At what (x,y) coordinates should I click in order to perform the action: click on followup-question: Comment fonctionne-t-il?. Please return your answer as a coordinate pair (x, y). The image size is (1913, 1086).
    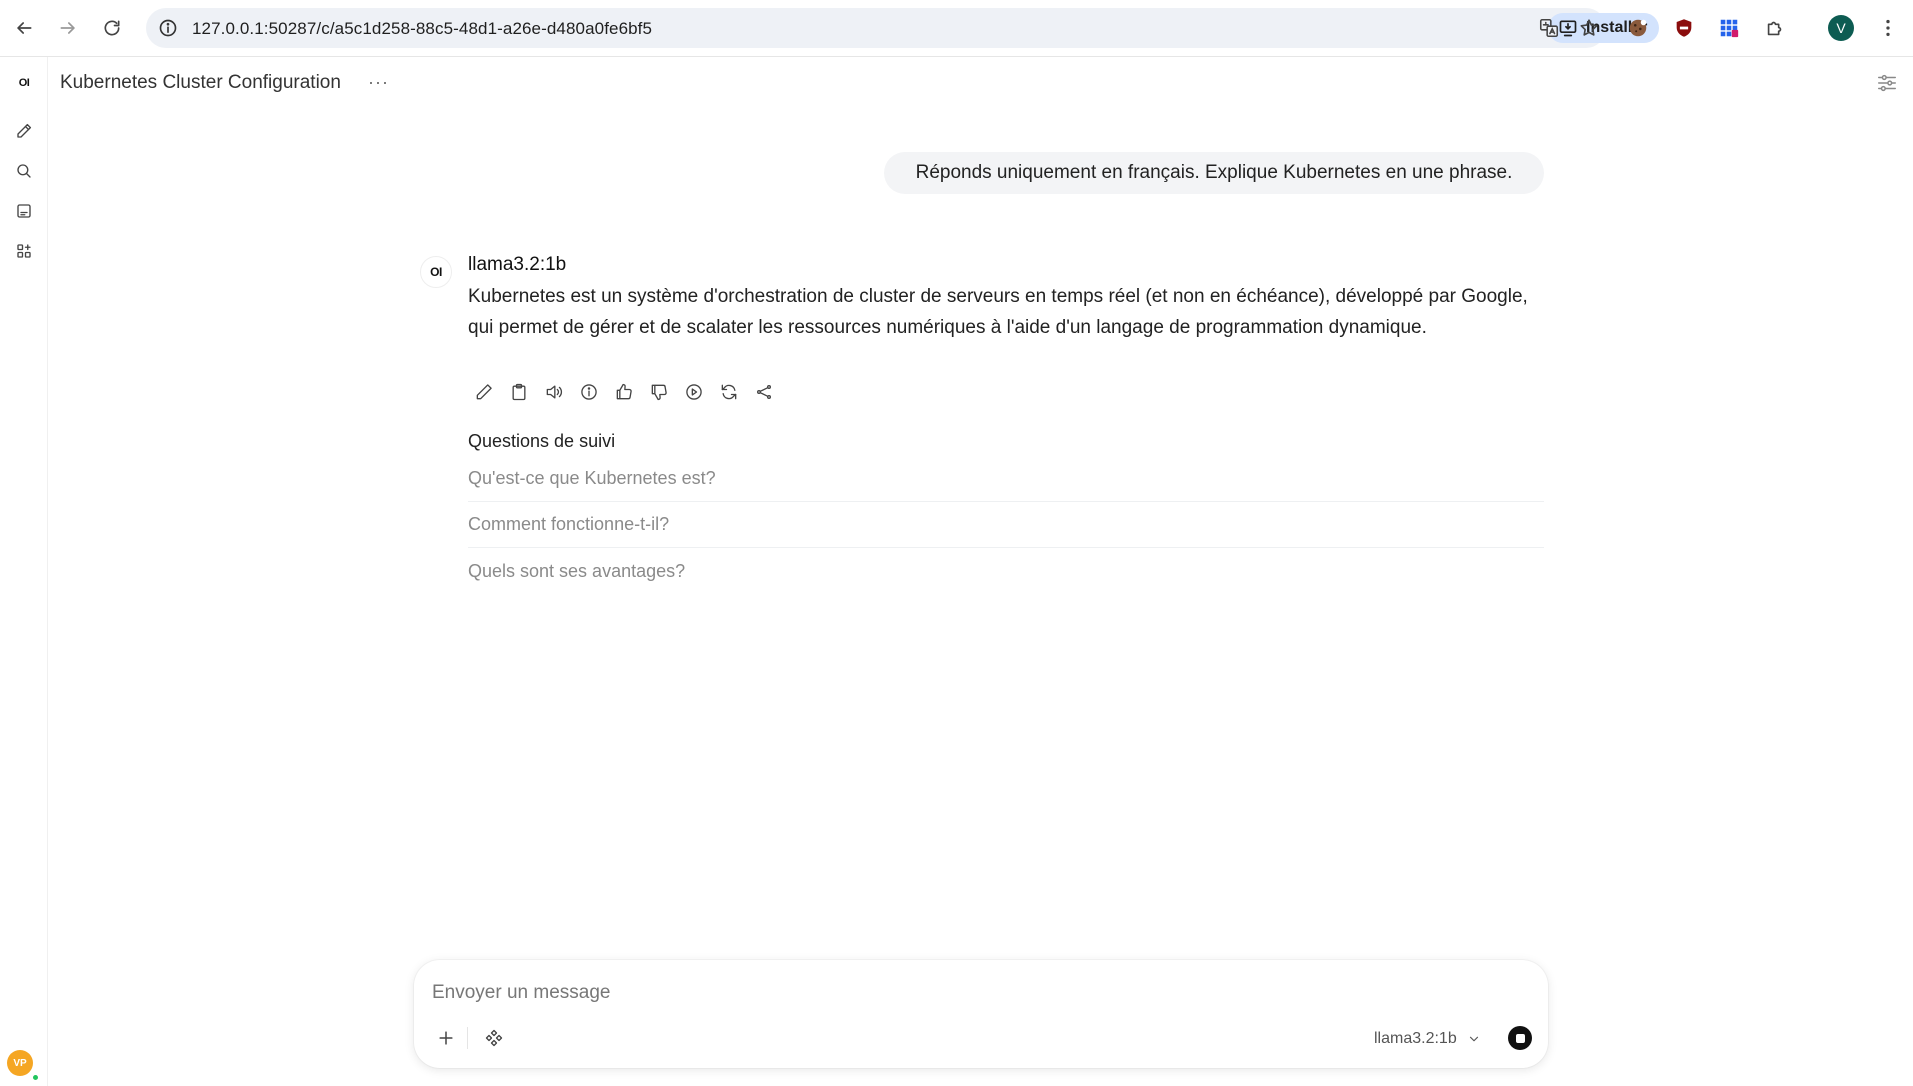
    Looking at the image, I should click on (1006, 525).